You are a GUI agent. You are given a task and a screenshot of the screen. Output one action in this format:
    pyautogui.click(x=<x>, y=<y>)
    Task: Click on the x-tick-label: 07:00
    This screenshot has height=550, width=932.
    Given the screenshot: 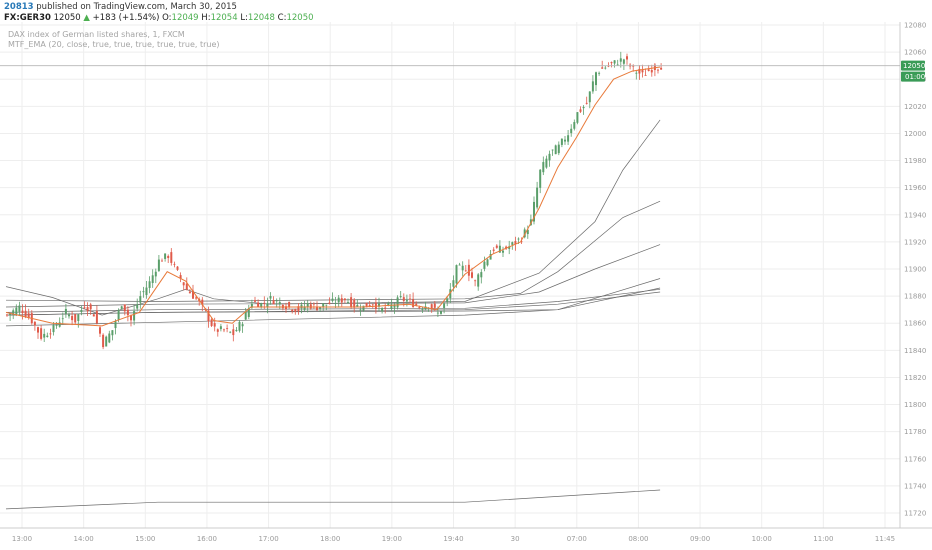 What is the action you would take?
    pyautogui.click(x=577, y=539)
    